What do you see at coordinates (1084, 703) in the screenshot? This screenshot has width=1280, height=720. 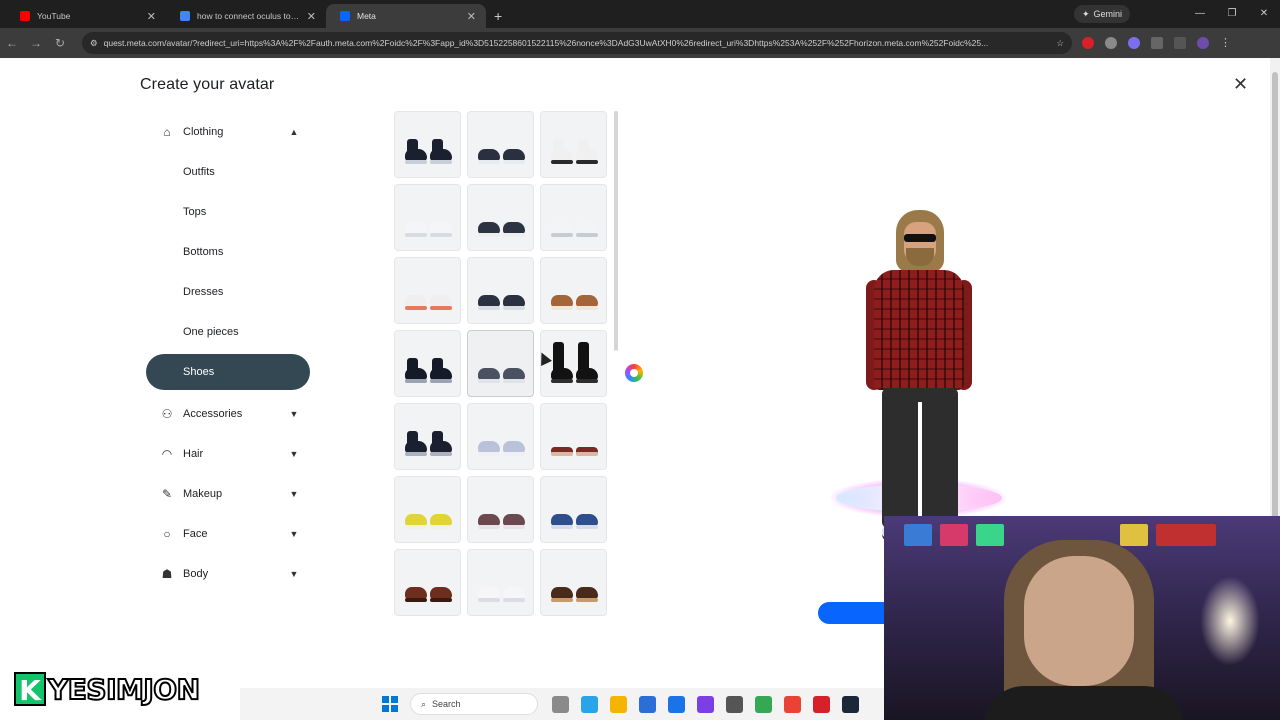 I see `streamer-body` at bounding box center [1084, 703].